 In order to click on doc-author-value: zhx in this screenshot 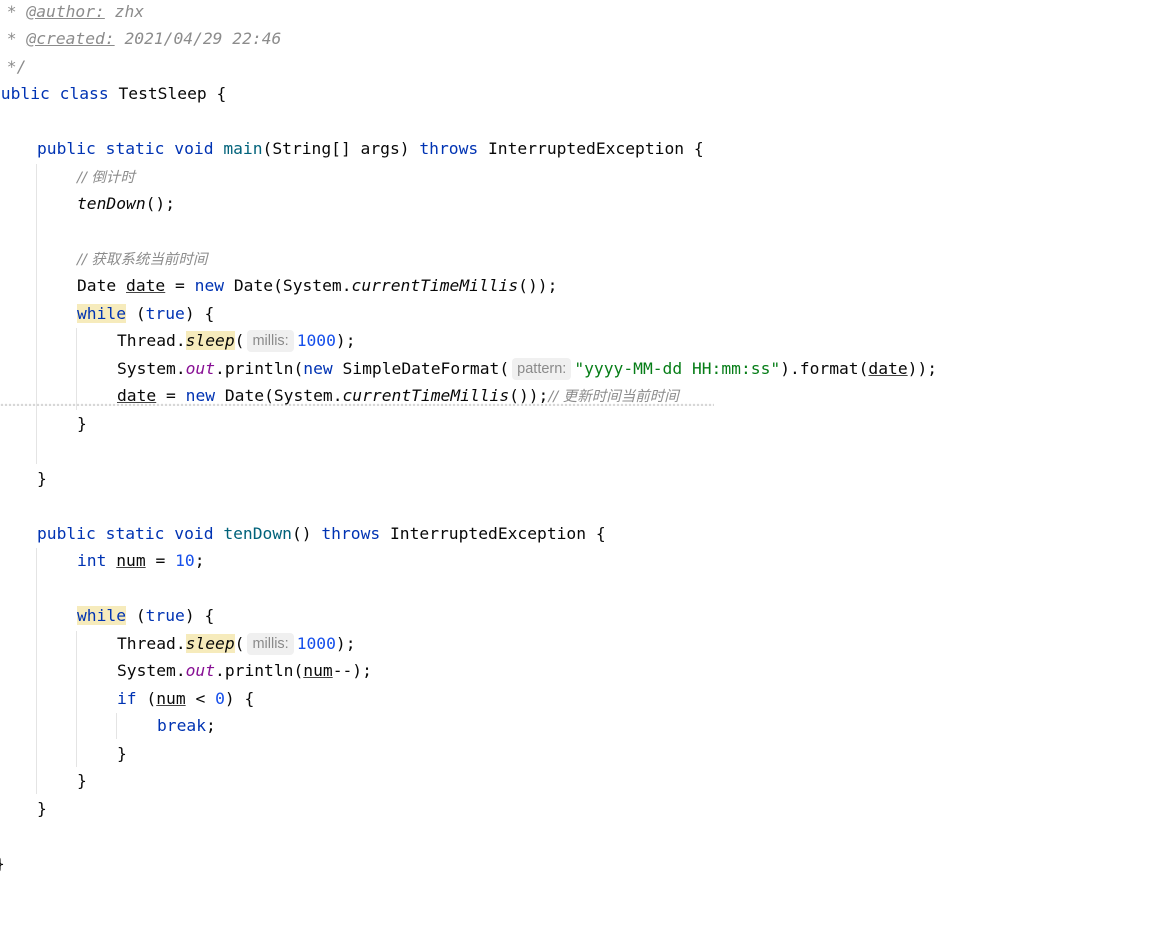, I will do `click(124, 11)`.